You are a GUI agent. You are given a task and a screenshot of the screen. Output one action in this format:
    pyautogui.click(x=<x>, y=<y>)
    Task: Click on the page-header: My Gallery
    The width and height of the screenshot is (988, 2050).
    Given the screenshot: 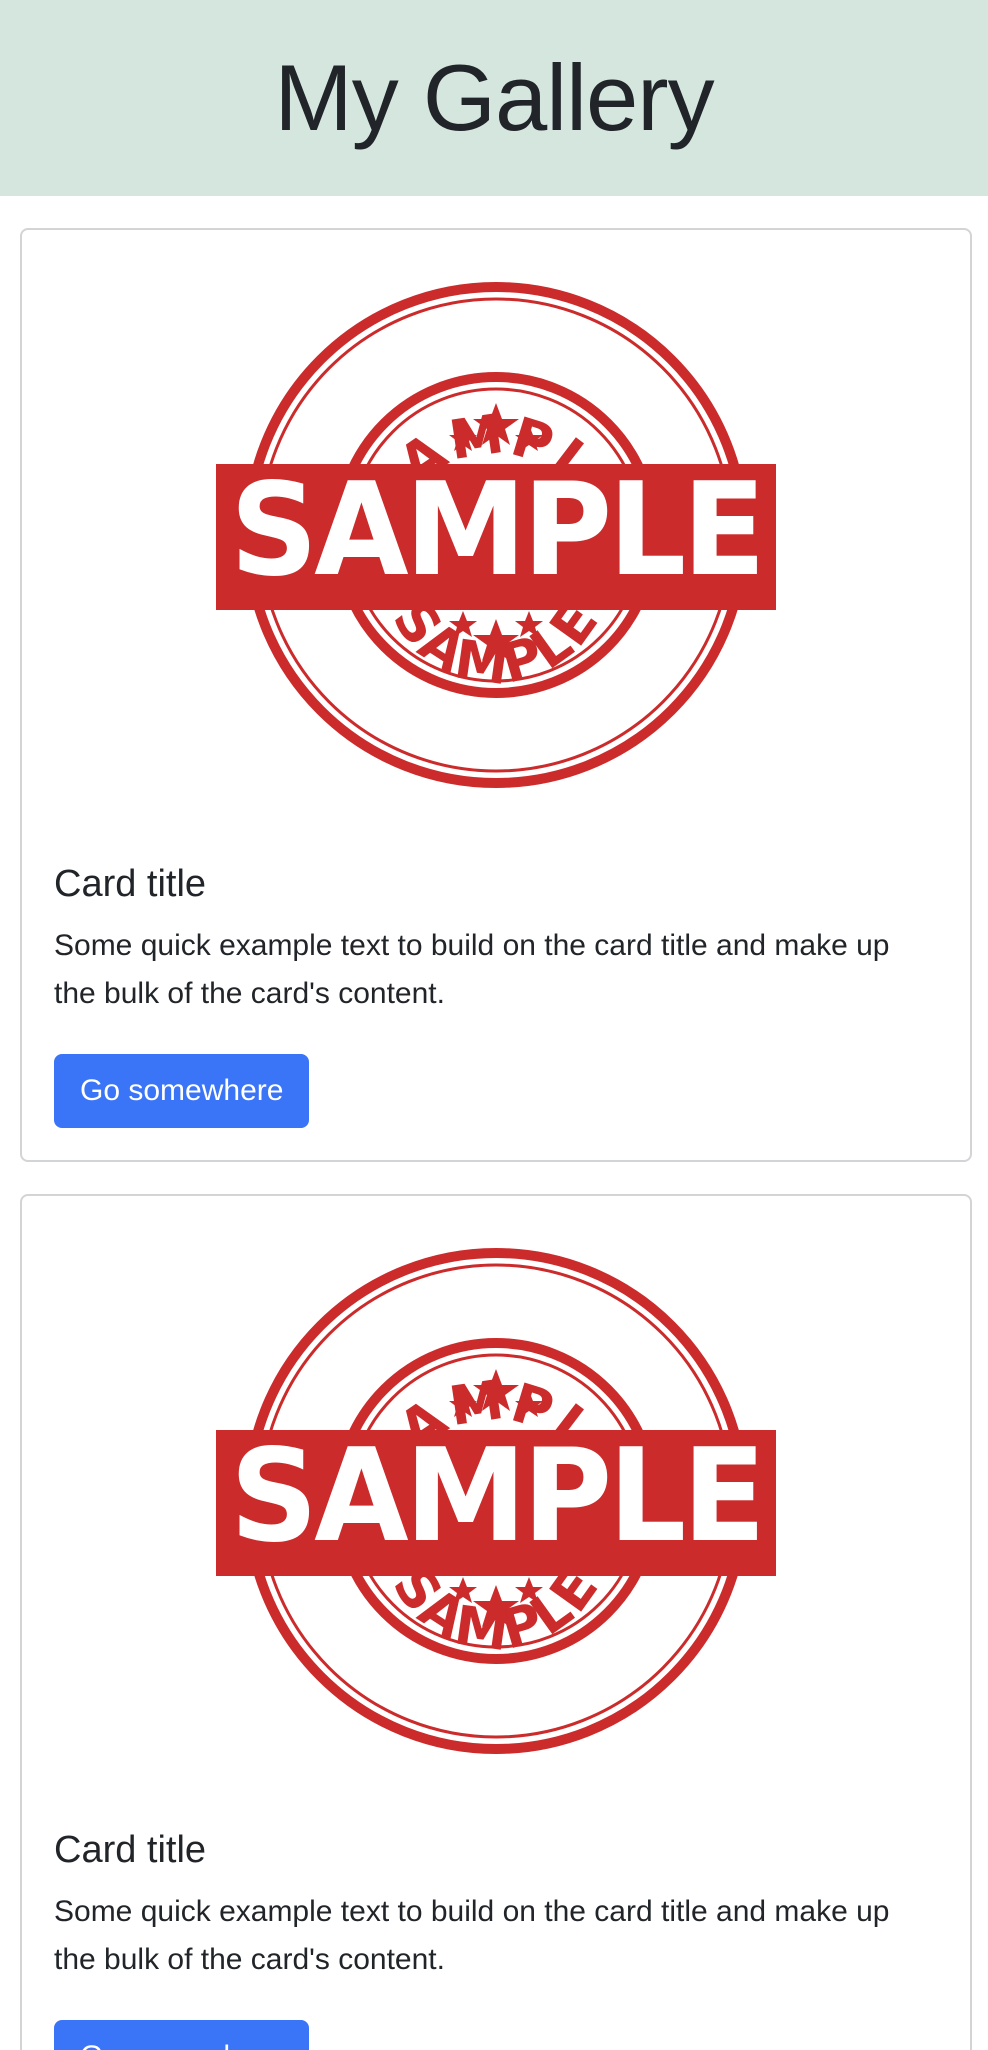 What is the action you would take?
    pyautogui.click(x=494, y=98)
    